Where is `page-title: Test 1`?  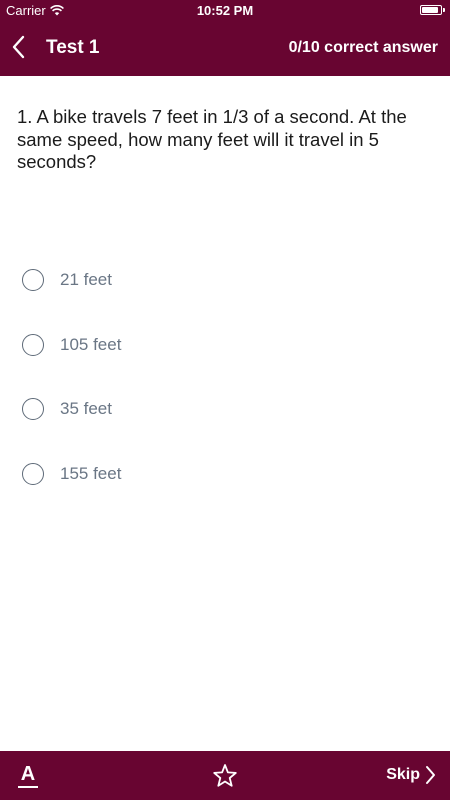
page-title: Test 1 is located at coordinates (73, 47).